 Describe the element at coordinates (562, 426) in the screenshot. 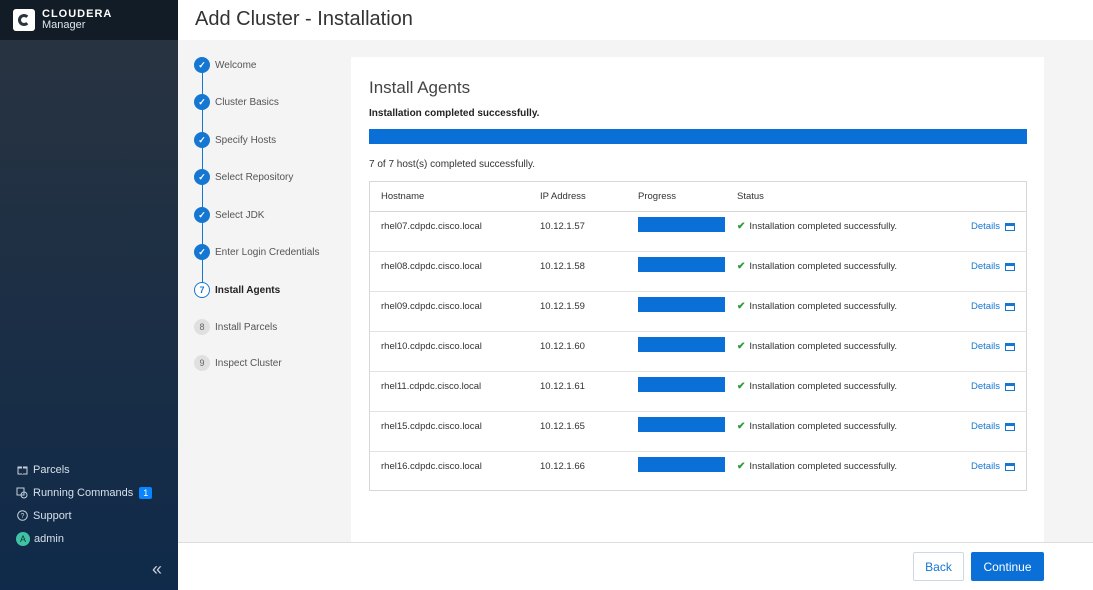

I see `ip-cell: 10.12.1.65` at that location.